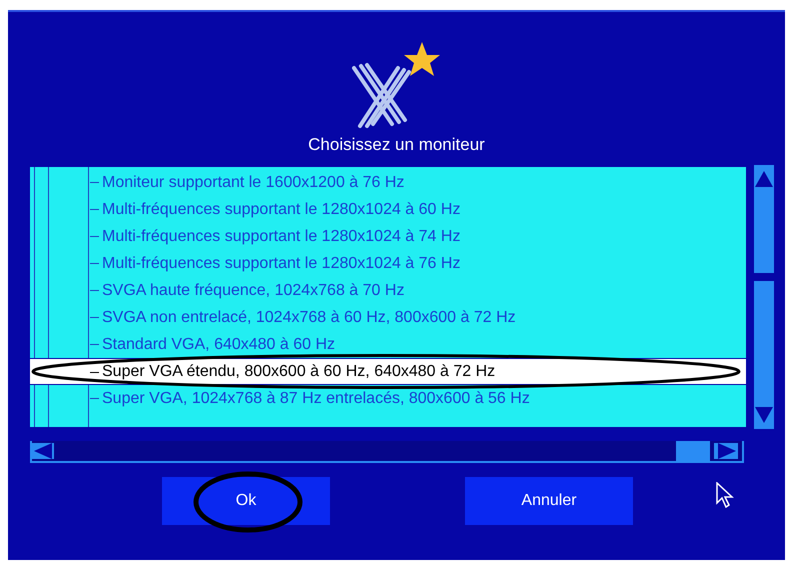 The image size is (795, 565). I want to click on monitor-name: Super VGA étendu, 800x600 à 60 Hz, 640x480 à 72 Hz, so click(298, 372).